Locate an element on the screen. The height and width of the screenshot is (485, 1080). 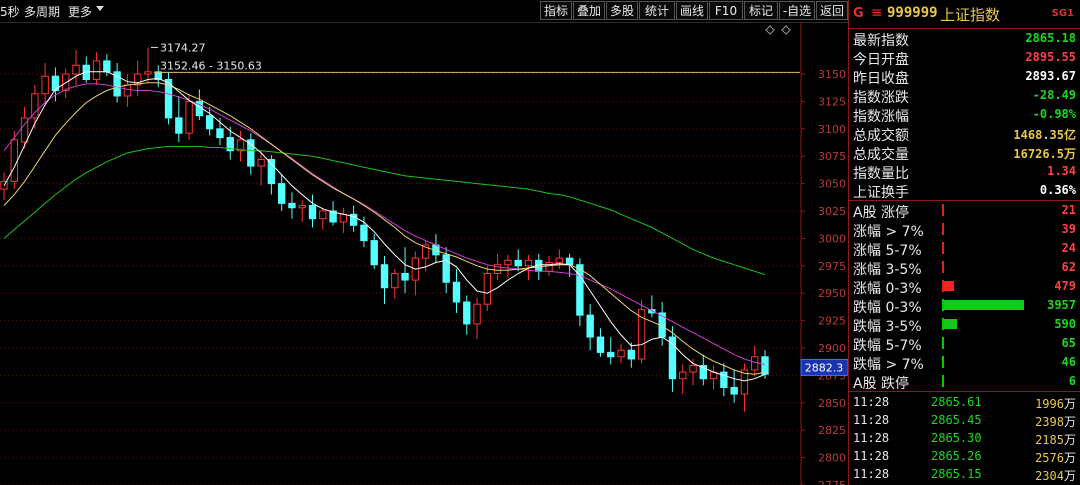
stat-value: 1468.35亿 is located at coordinates (1044, 135).